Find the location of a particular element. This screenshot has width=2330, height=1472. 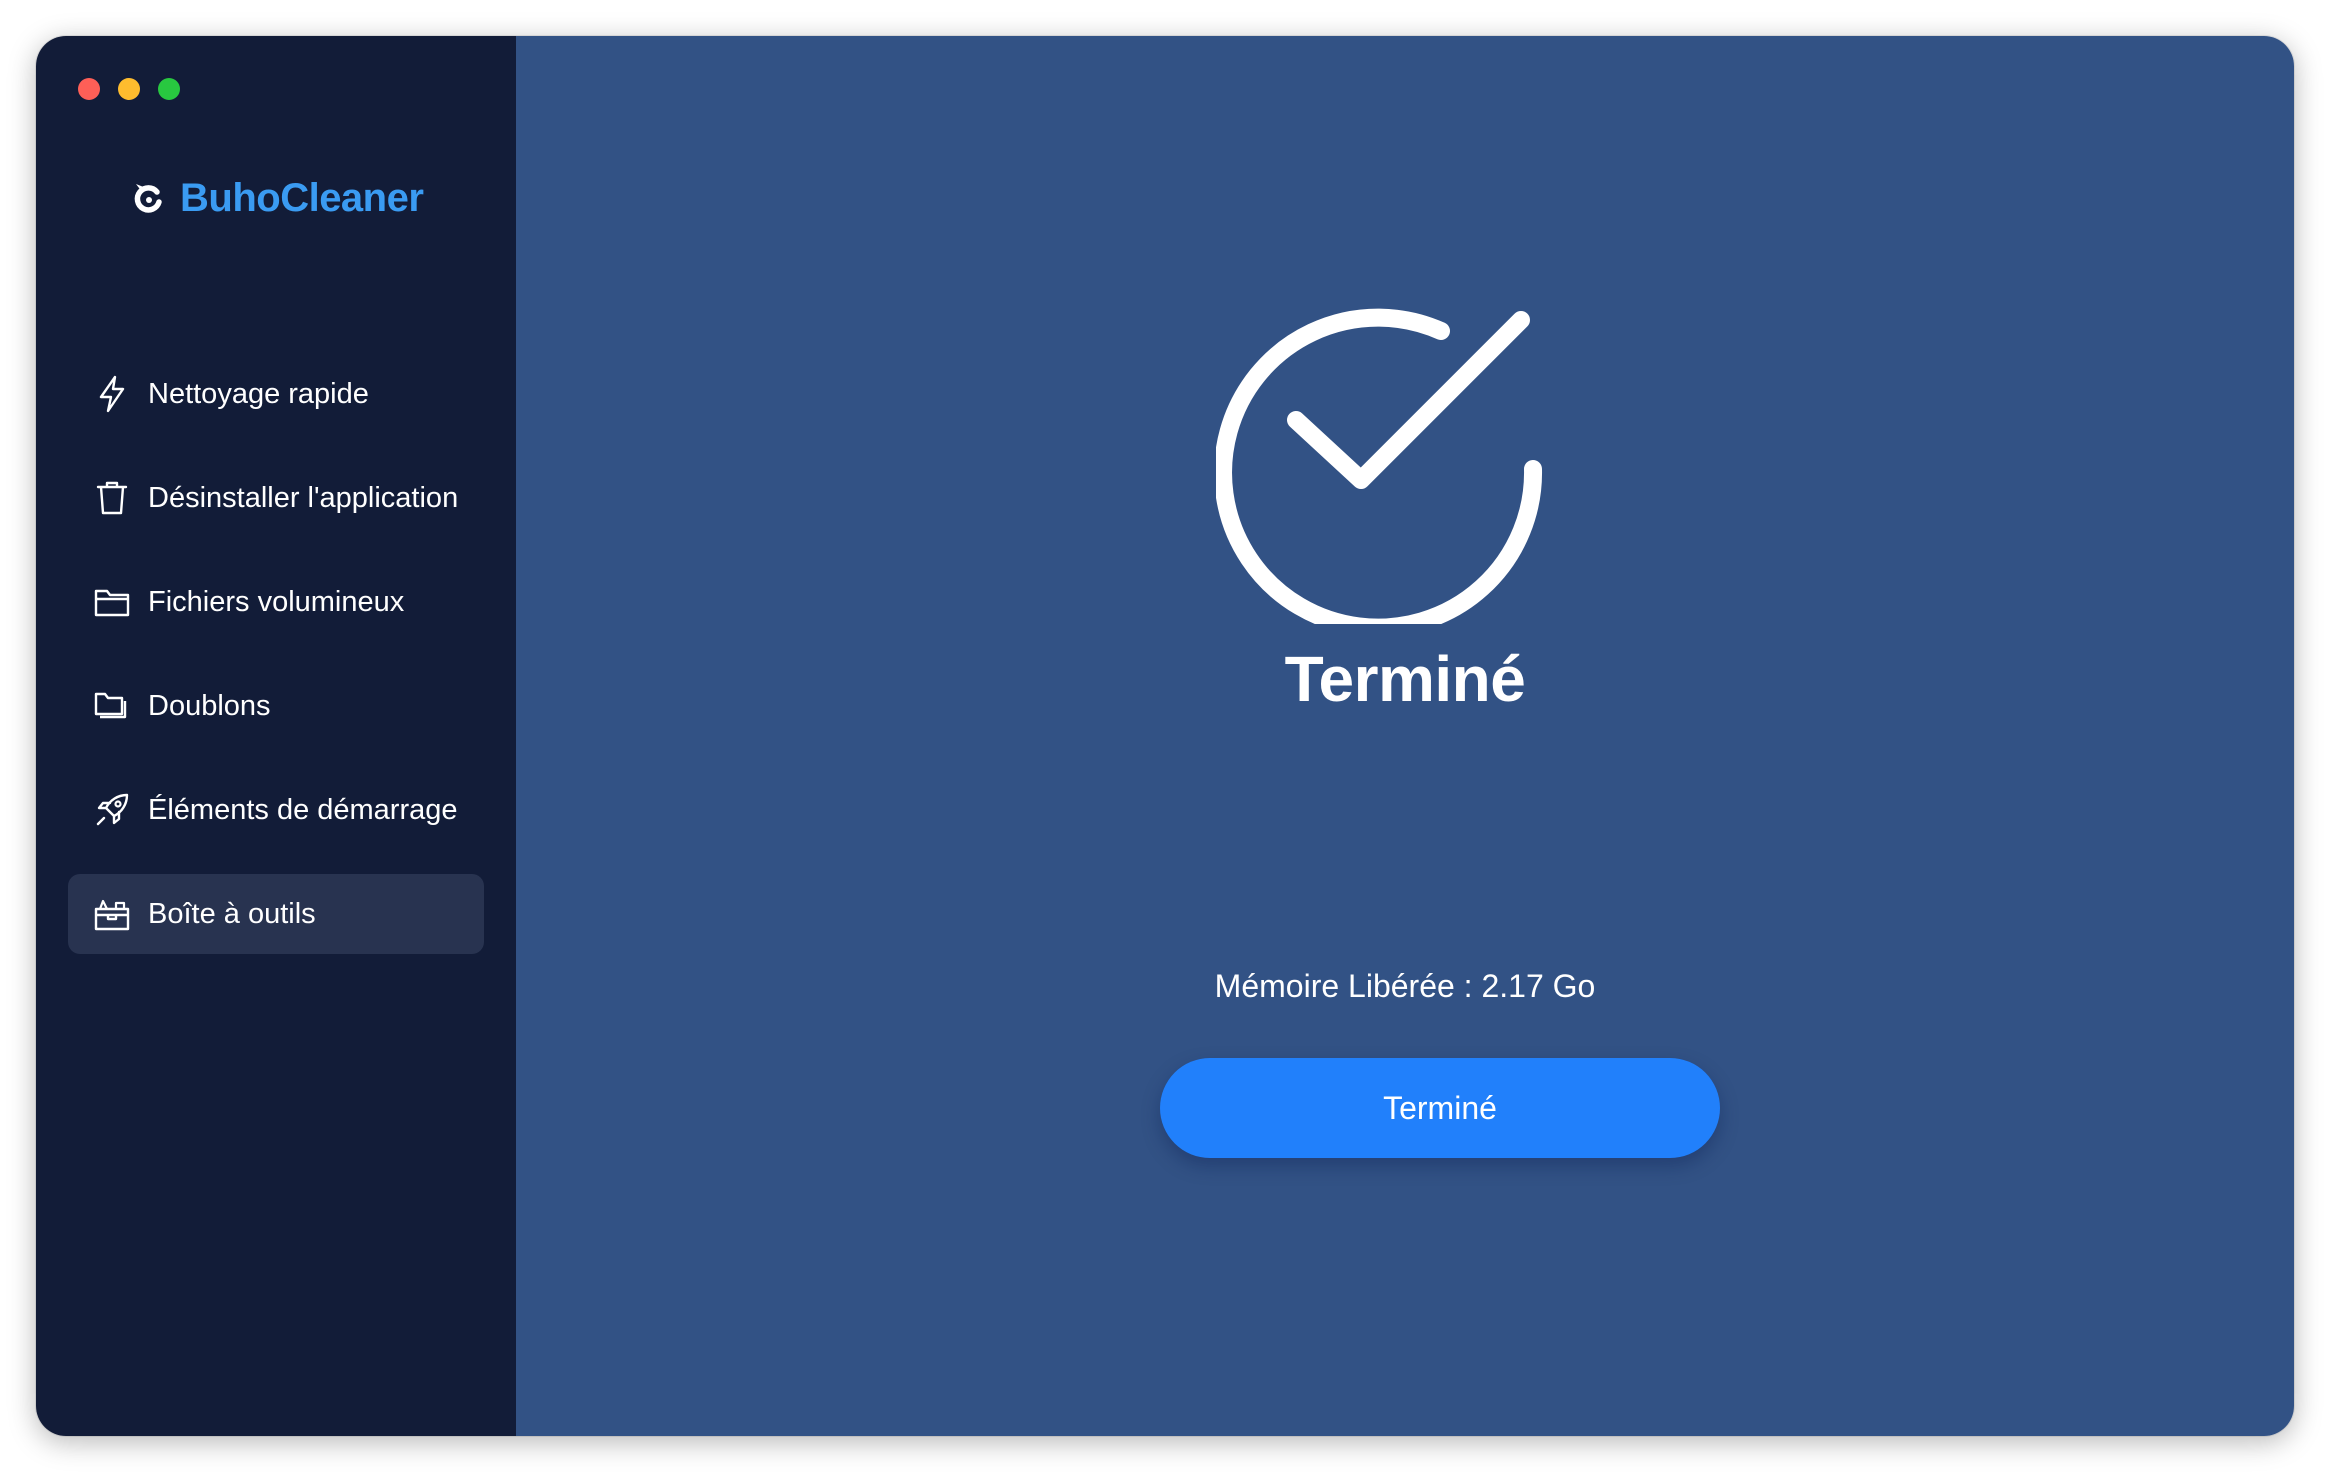

sidebar-item-desinstaller-application: Désinstaller l'application is located at coordinates (276, 498).